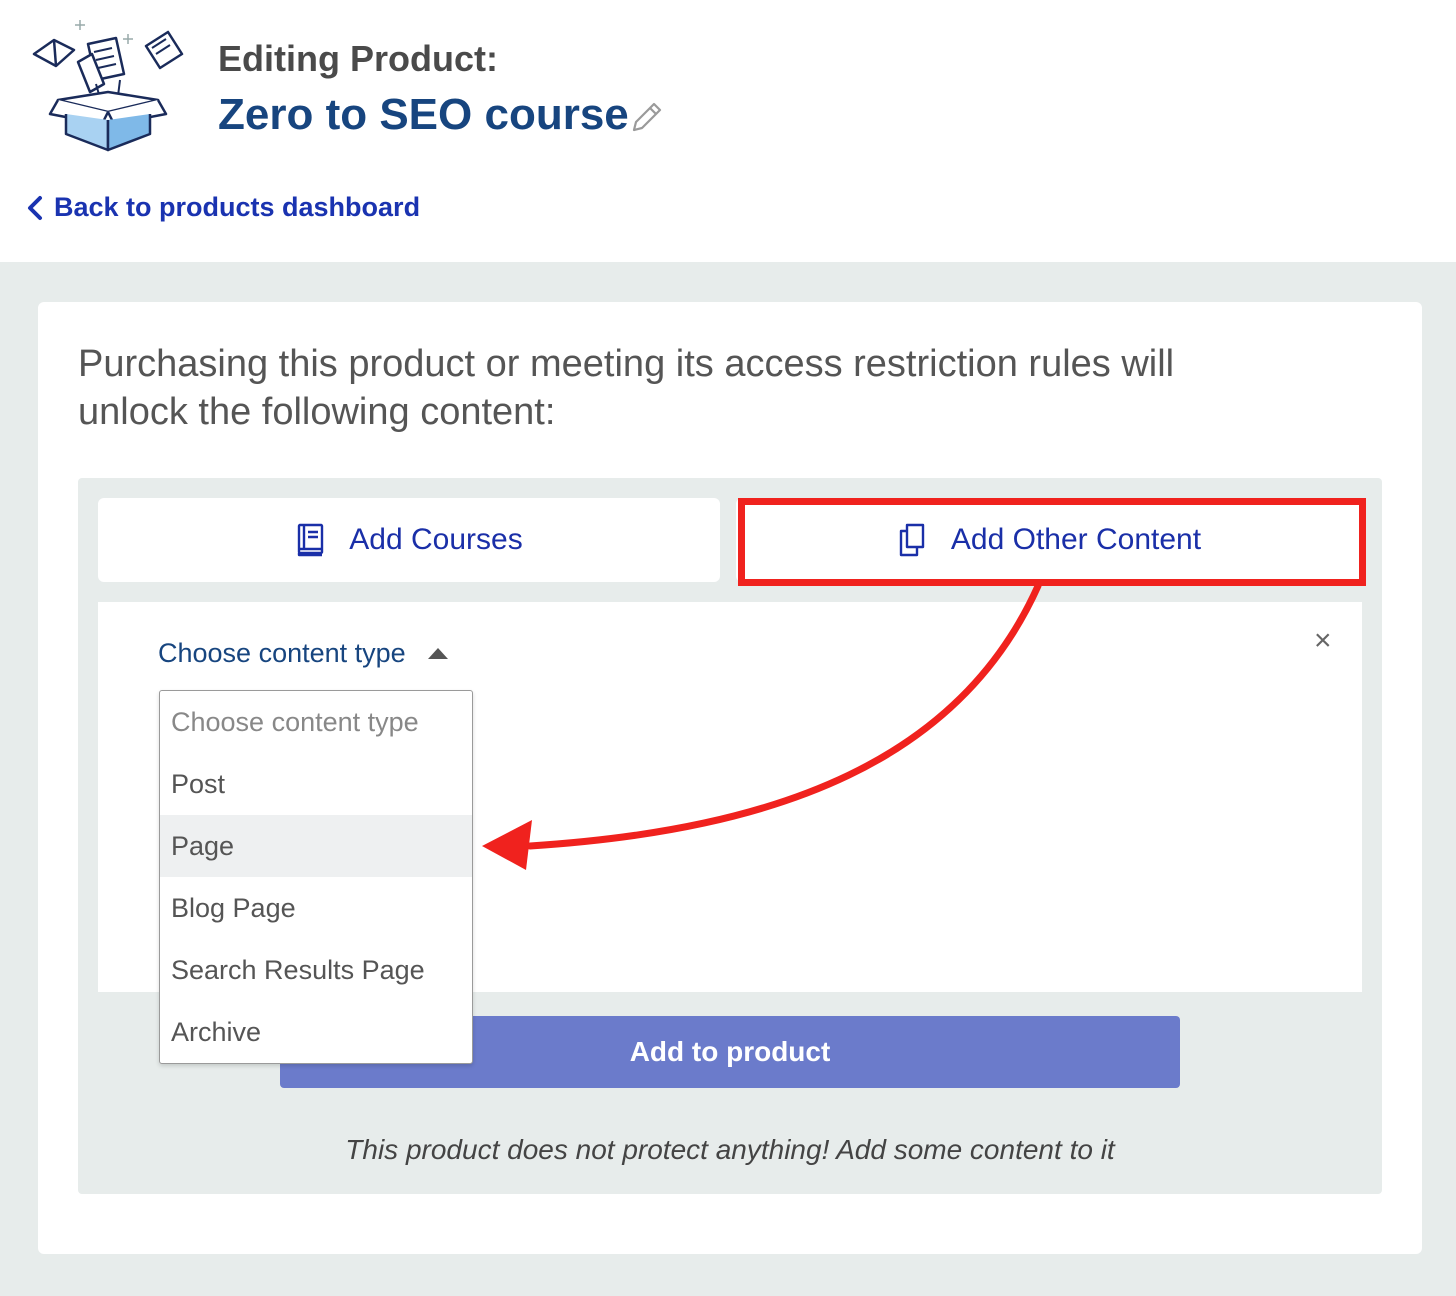  I want to click on dropdown-option-placeholder: Choose content type, so click(316, 722).